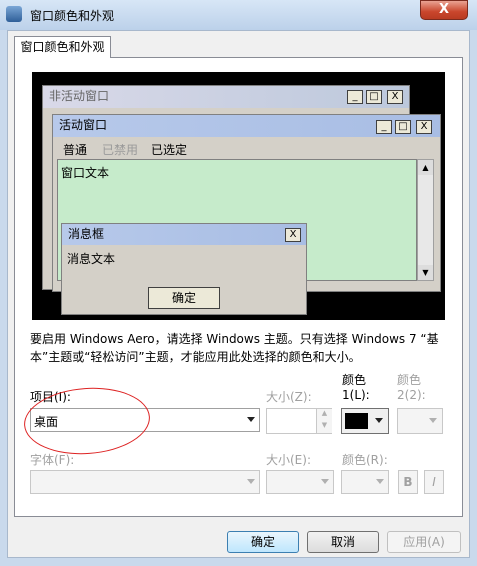  I want to click on menu-selected: 已选定, so click(169, 149).